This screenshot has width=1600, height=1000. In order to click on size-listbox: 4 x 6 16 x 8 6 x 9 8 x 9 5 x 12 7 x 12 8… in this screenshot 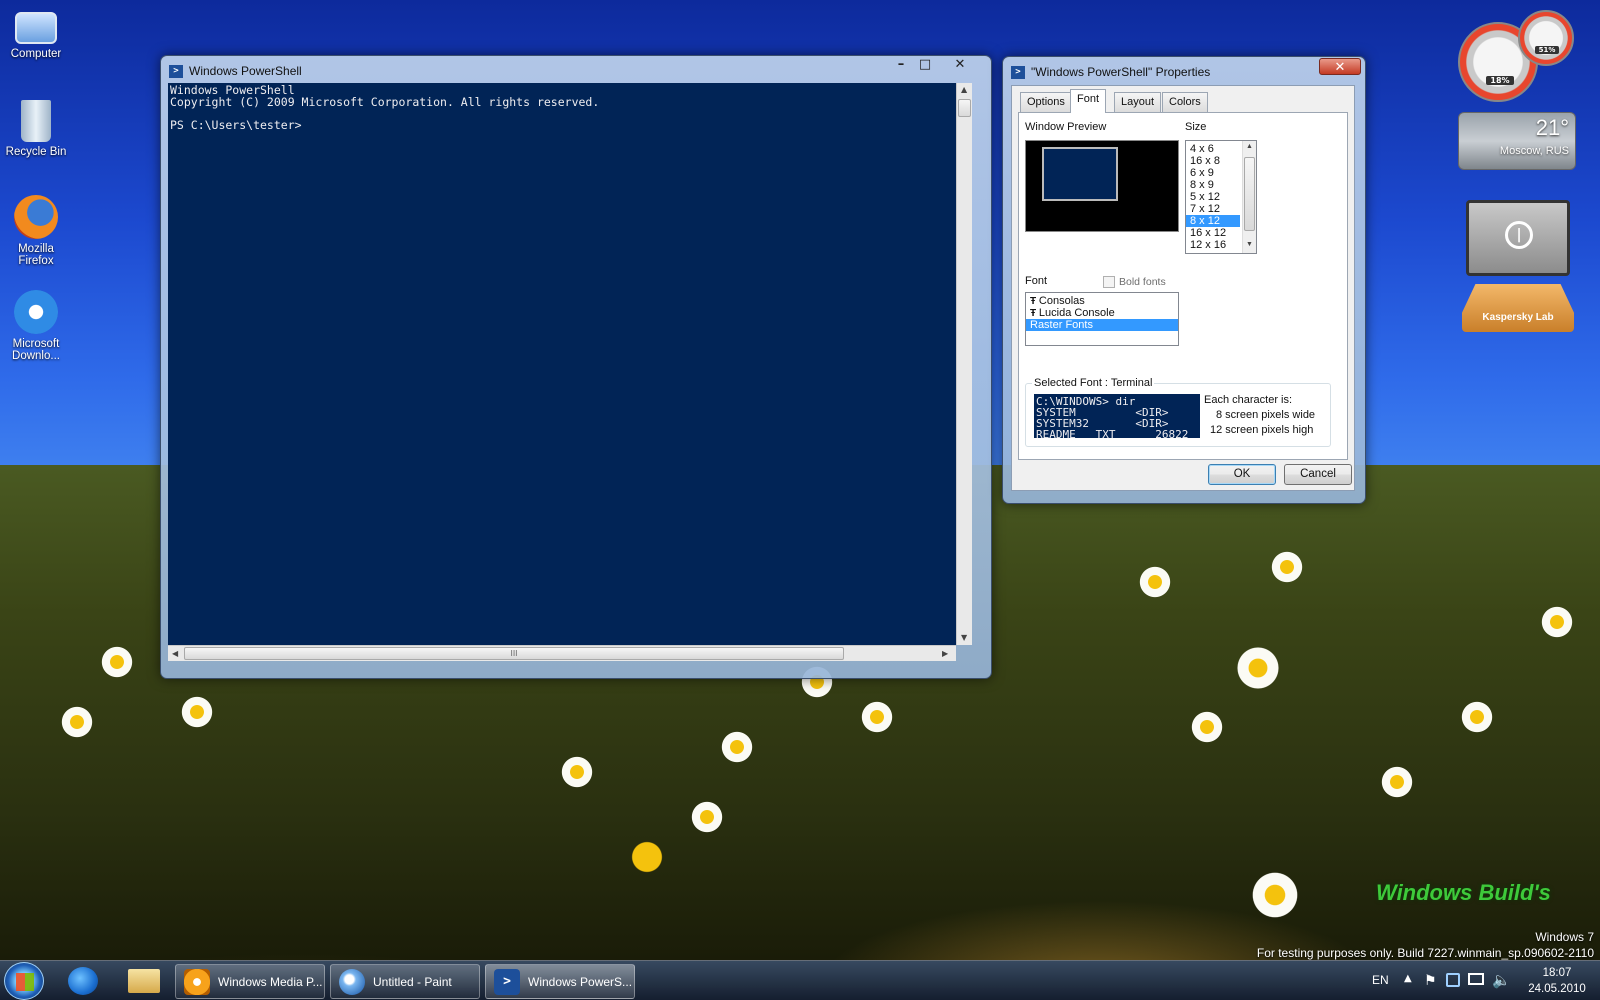, I will do `click(1221, 197)`.